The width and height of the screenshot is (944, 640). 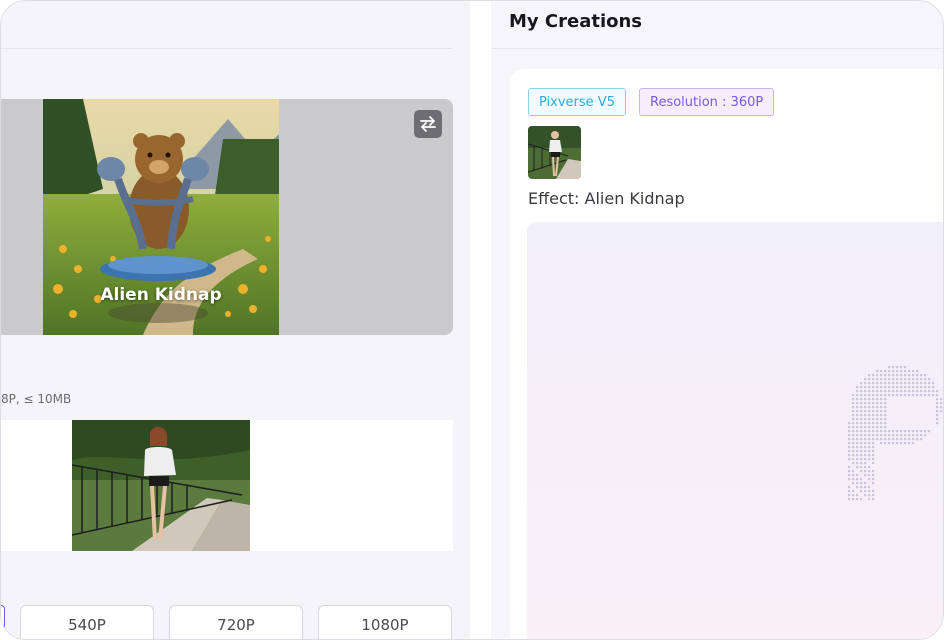 What do you see at coordinates (161, 485) in the screenshot?
I see `uploaded-photo` at bounding box center [161, 485].